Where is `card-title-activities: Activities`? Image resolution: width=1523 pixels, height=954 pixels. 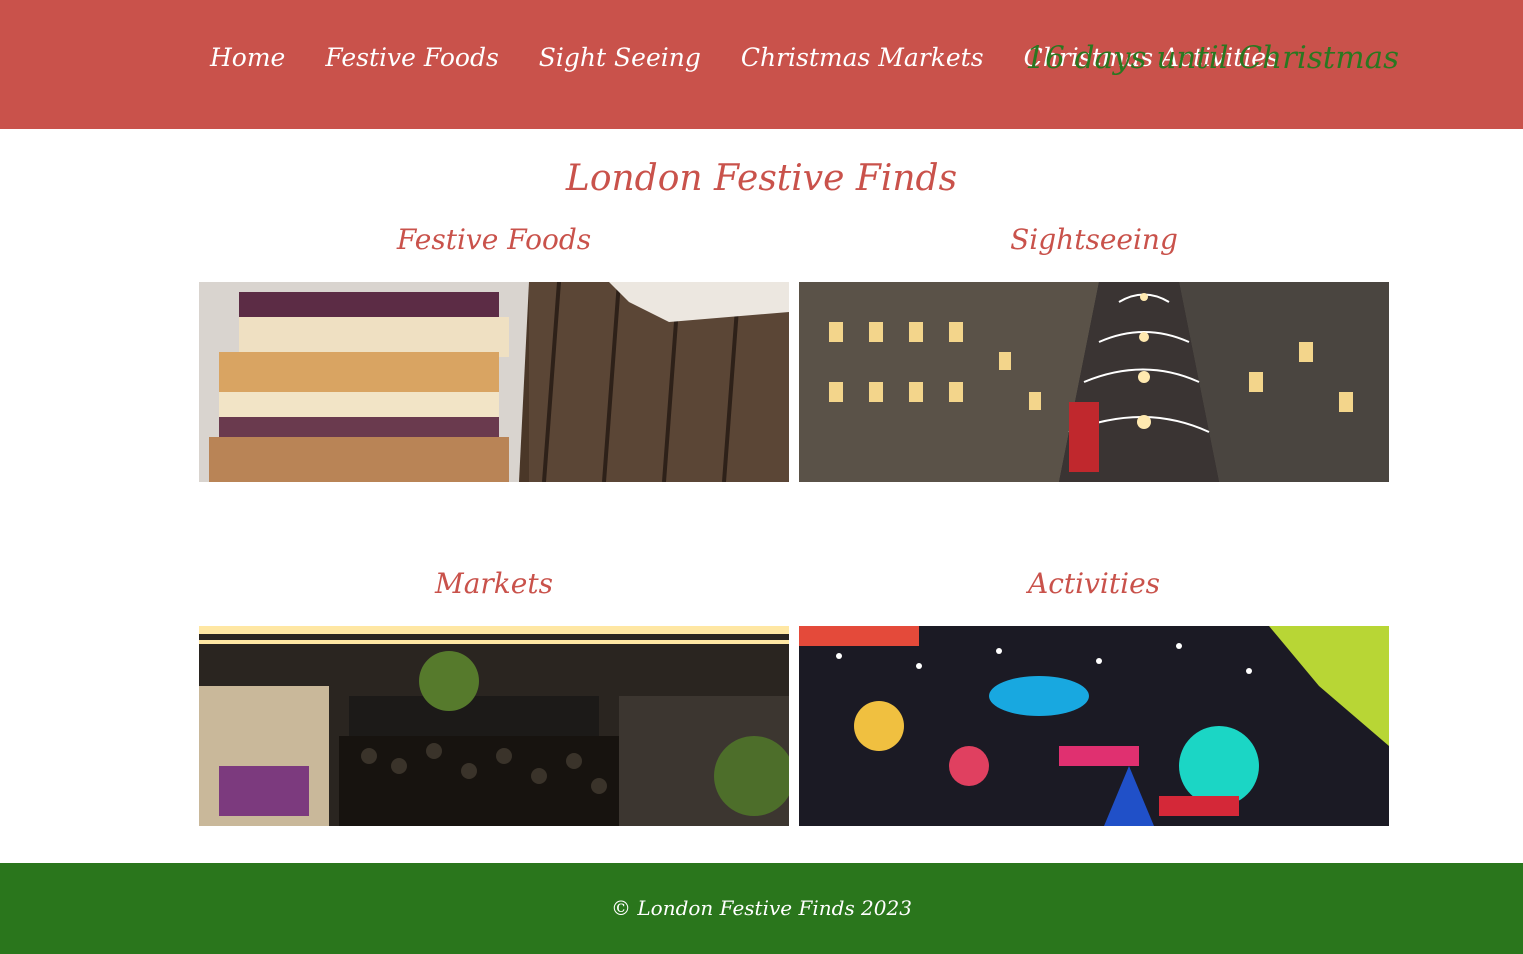 card-title-activities: Activities is located at coordinates (1094, 583).